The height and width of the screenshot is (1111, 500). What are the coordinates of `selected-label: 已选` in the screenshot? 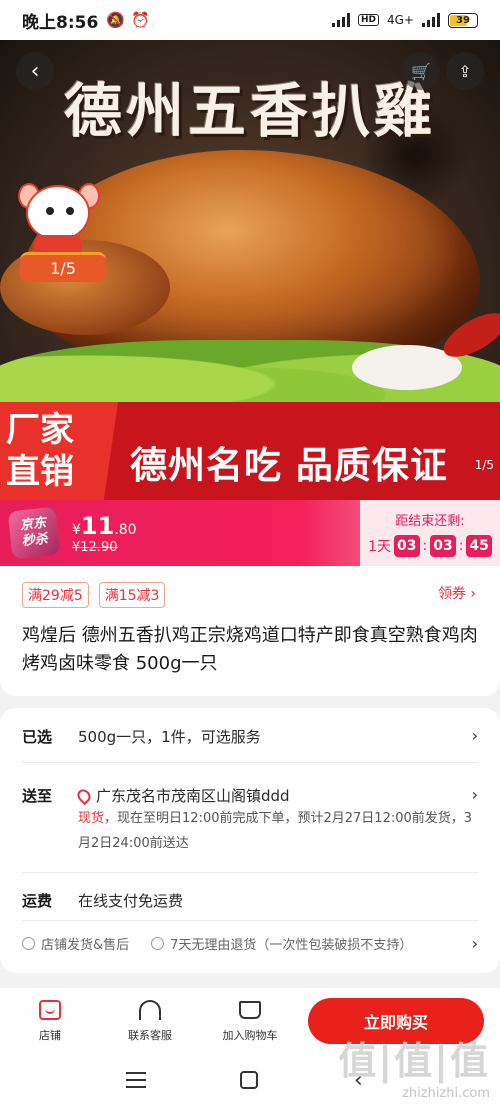 It's located at (37, 737).